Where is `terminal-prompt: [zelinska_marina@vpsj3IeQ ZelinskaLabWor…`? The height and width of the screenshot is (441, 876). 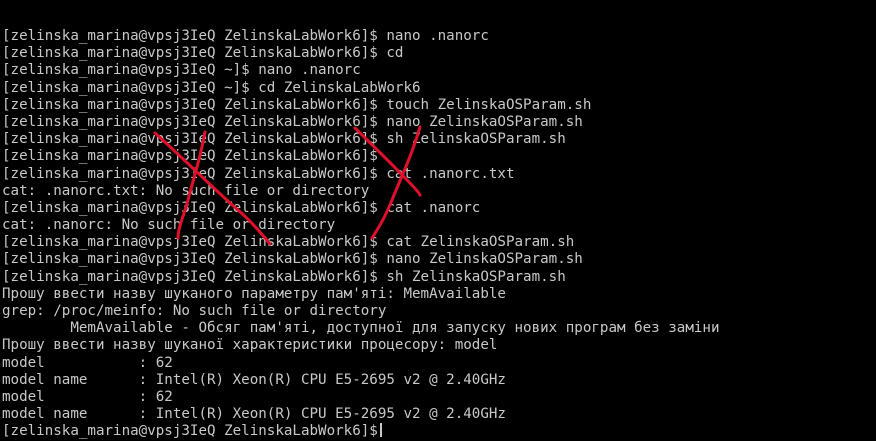 terminal-prompt: [zelinska_marina@vpsj3IeQ ZelinskaLabWor… is located at coordinates (190, 431).